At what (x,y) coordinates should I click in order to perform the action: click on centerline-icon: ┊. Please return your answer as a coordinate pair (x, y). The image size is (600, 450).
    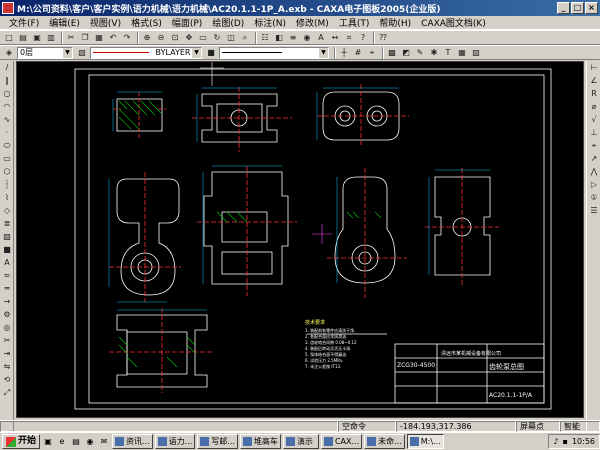
    Looking at the image, I should click on (7, 185).